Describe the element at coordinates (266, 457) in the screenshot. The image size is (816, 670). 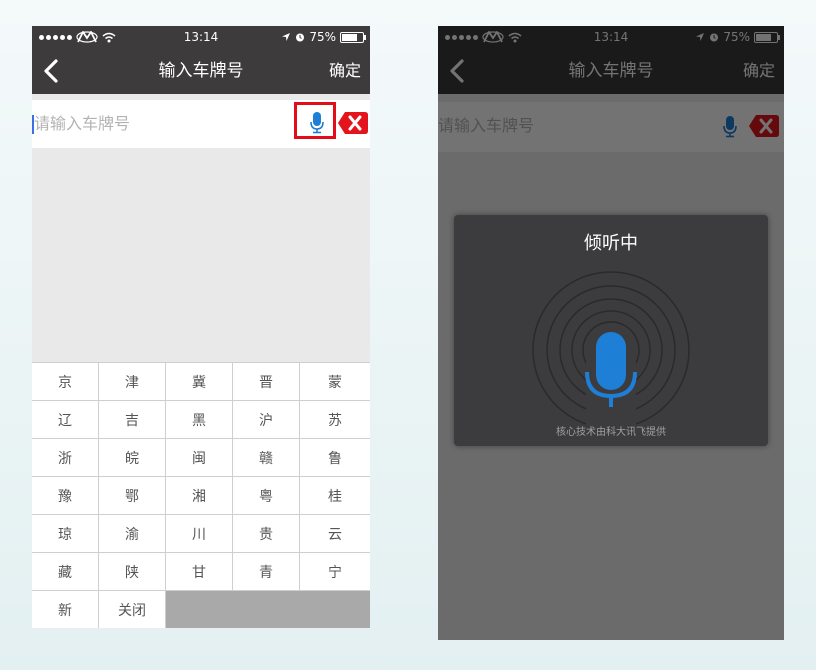
I see `province-key: 赣` at that location.